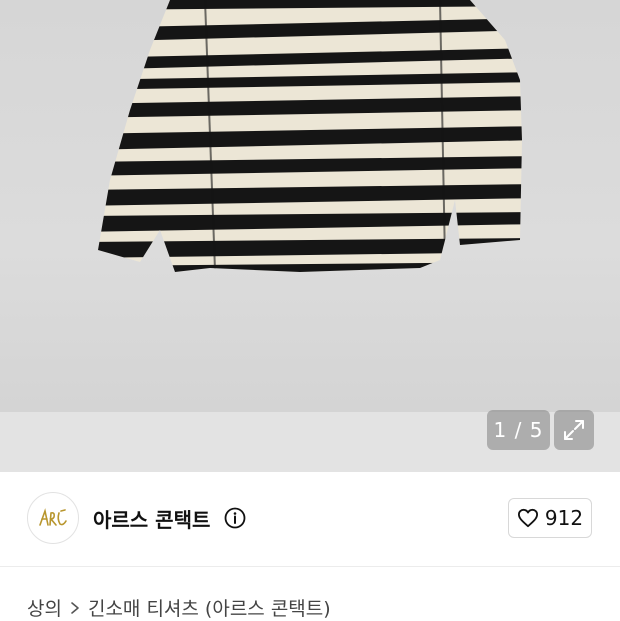  What do you see at coordinates (75, 607) in the screenshot?
I see `chevron-right-icon` at bounding box center [75, 607].